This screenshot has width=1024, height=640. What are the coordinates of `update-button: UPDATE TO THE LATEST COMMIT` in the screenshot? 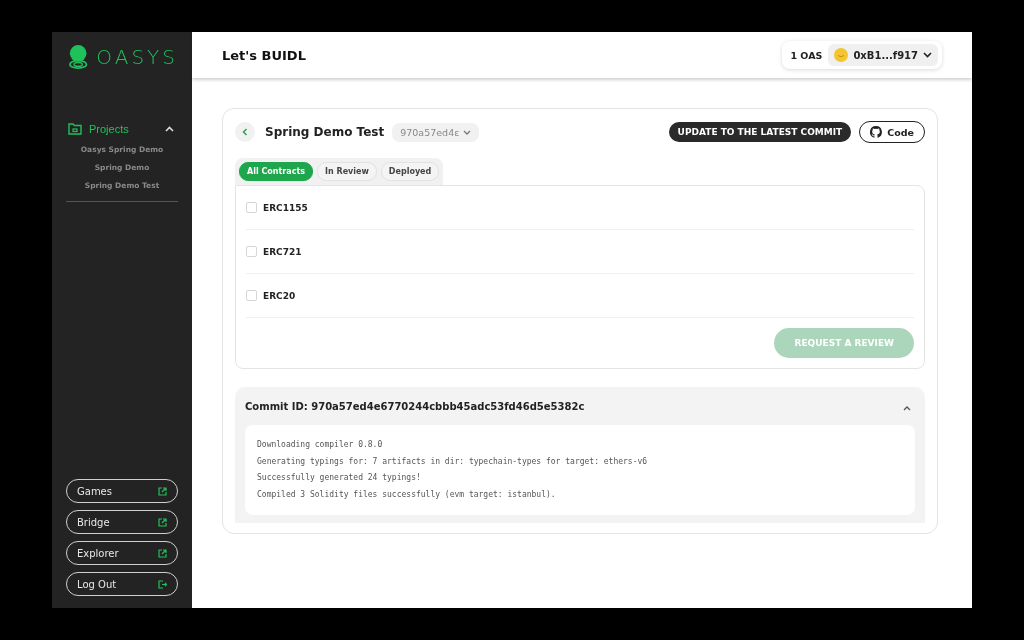 It's located at (760, 132).